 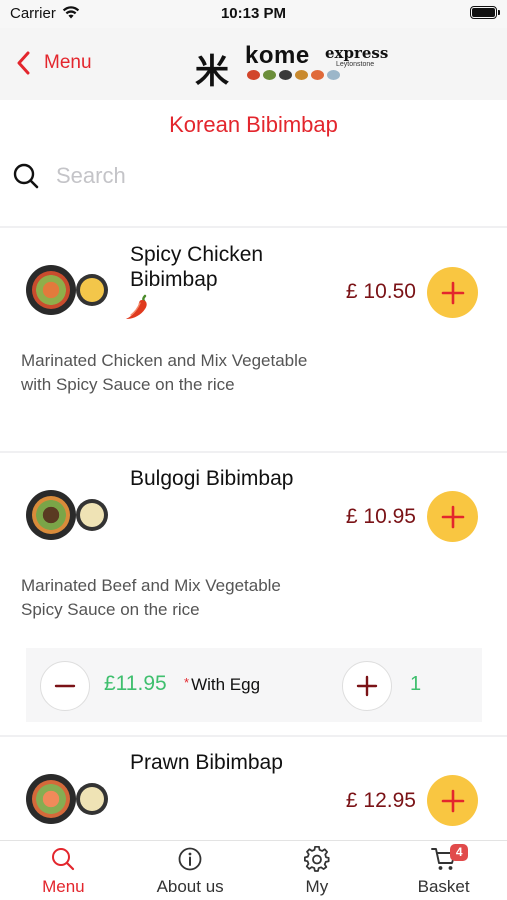 I want to click on tab-about-us: About us, so click(x=190, y=870).